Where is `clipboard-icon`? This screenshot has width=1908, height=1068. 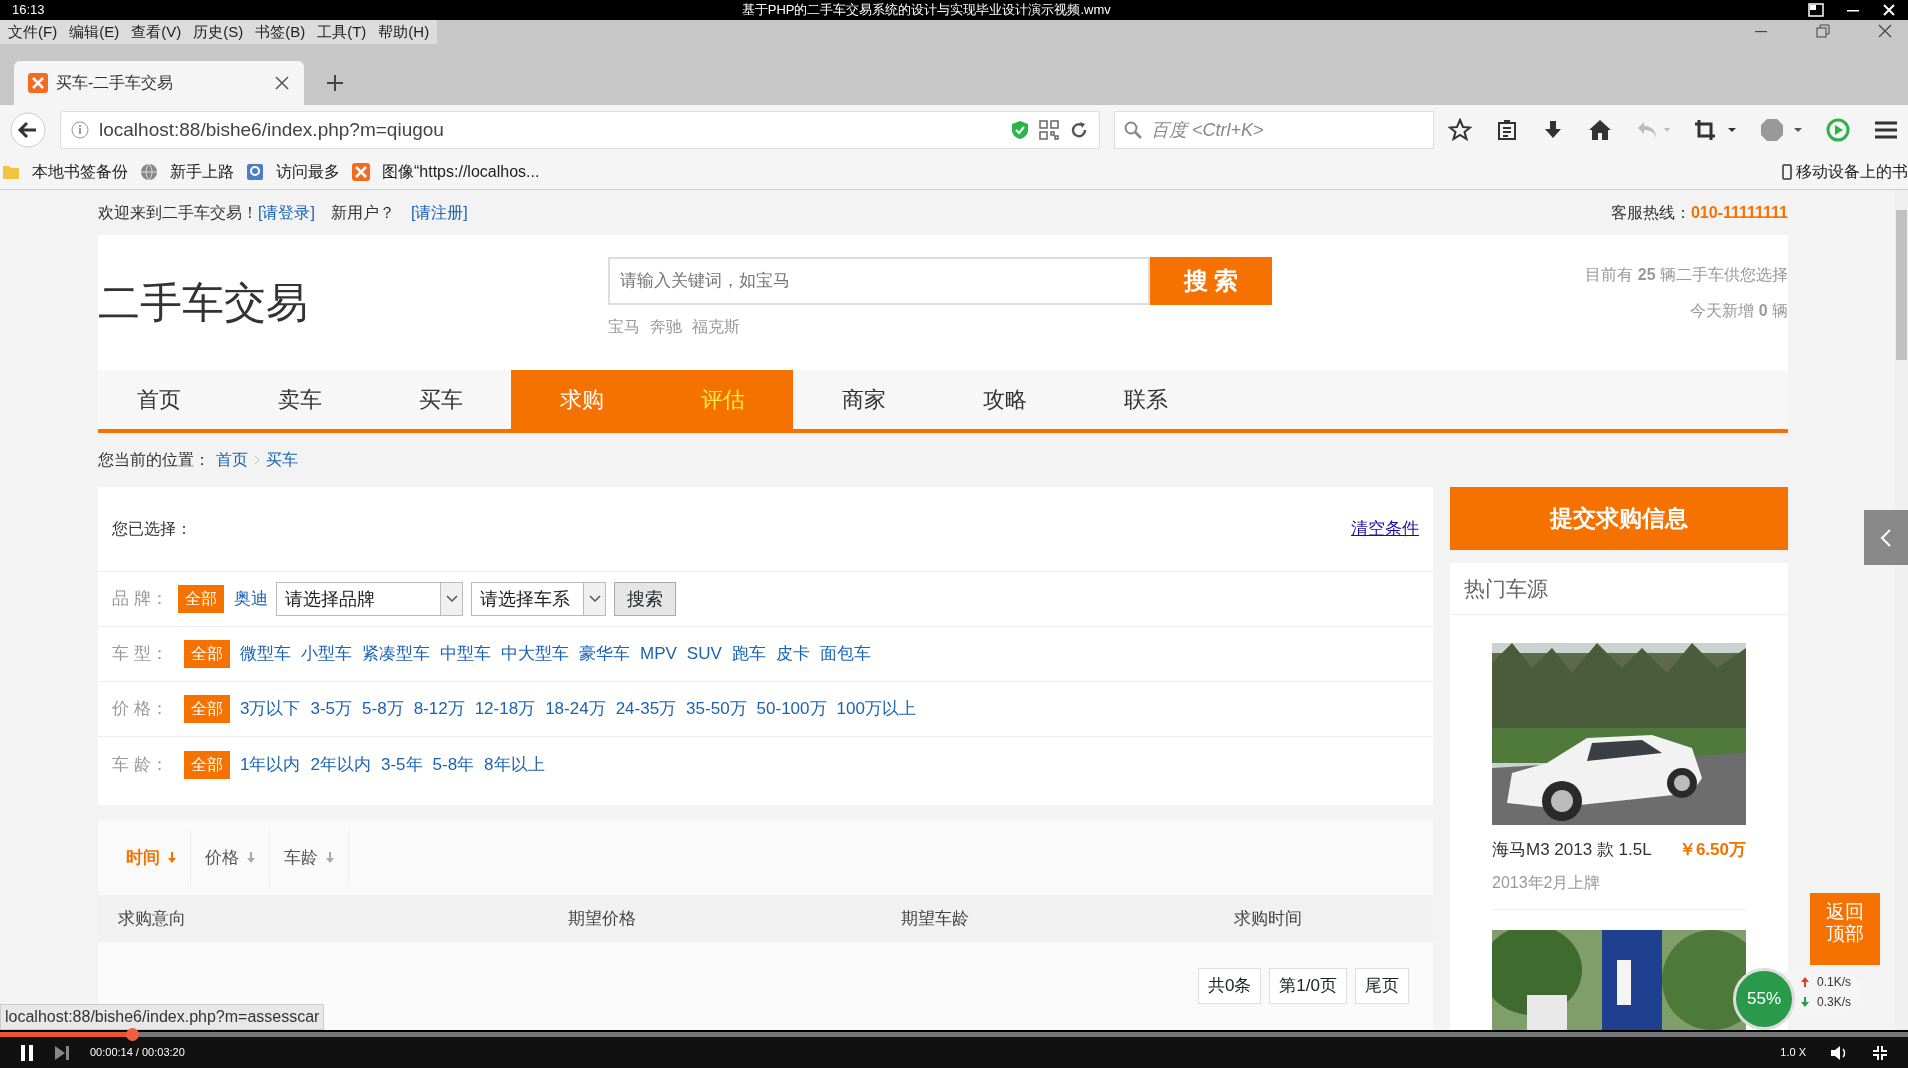
clipboard-icon is located at coordinates (1507, 130).